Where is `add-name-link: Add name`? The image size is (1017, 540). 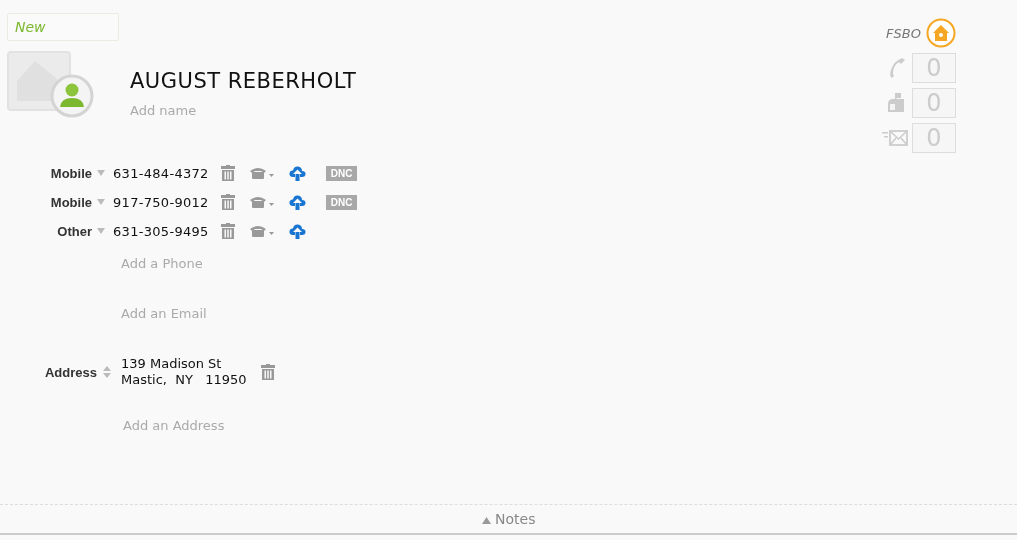 add-name-link: Add name is located at coordinates (243, 110).